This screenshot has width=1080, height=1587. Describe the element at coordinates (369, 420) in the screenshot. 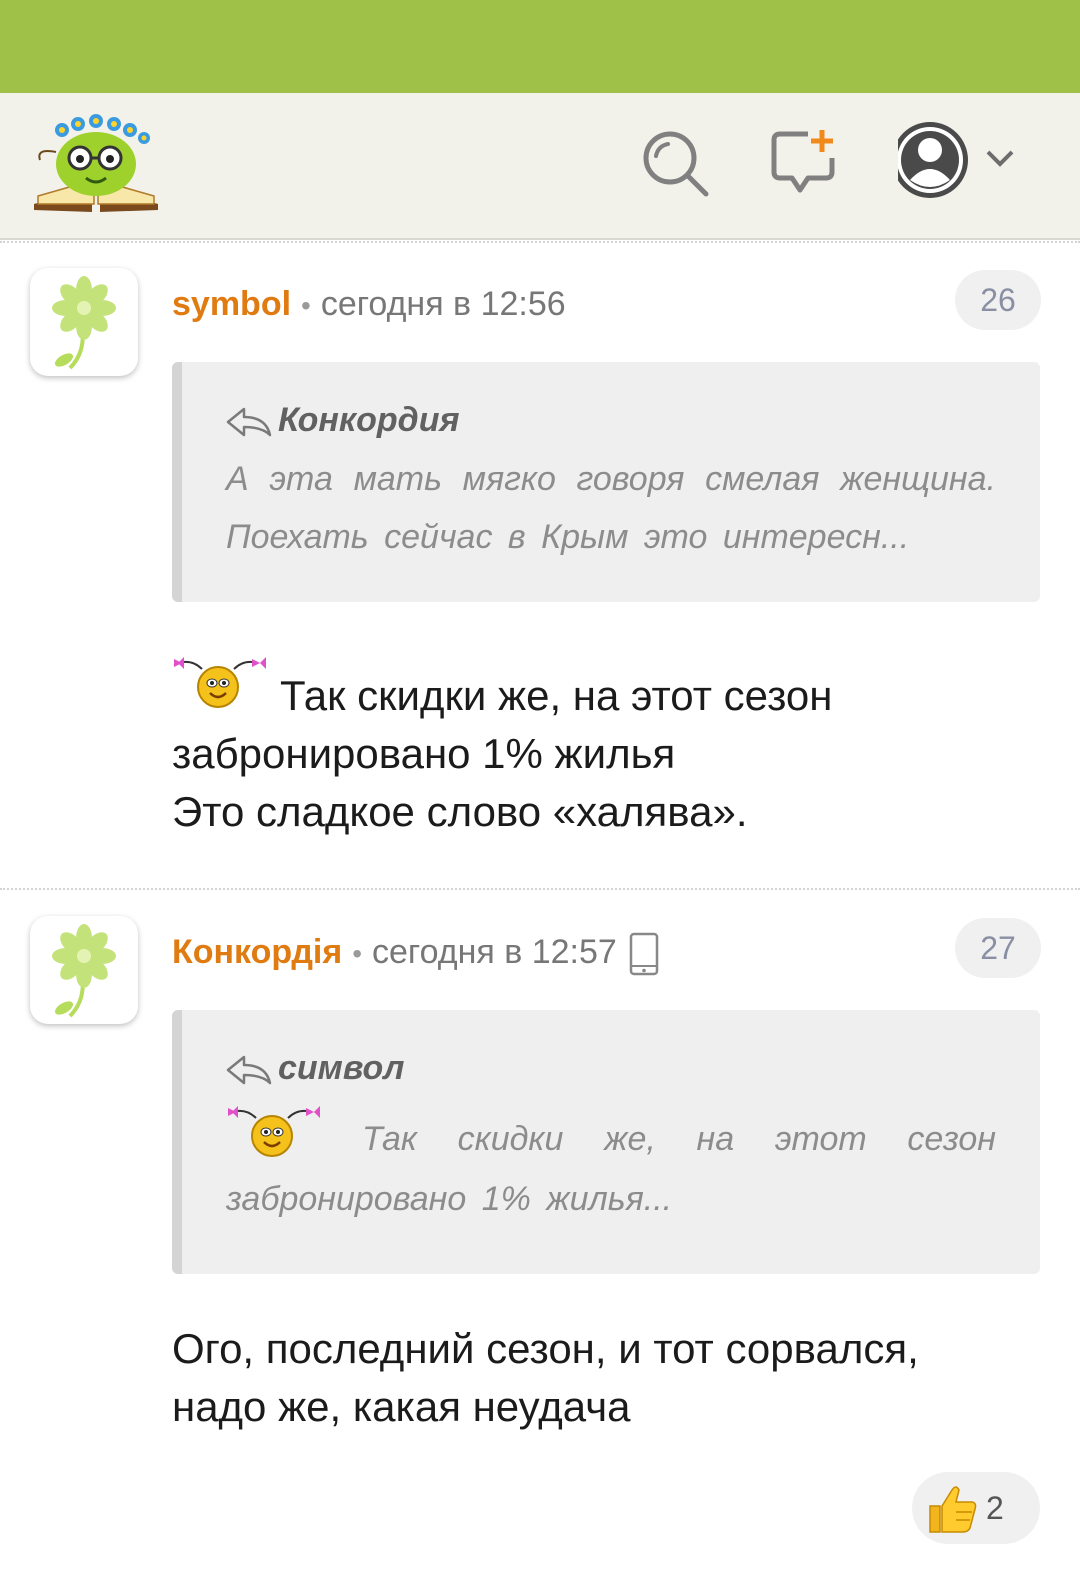

I see `quote-author: Конкордия` at that location.